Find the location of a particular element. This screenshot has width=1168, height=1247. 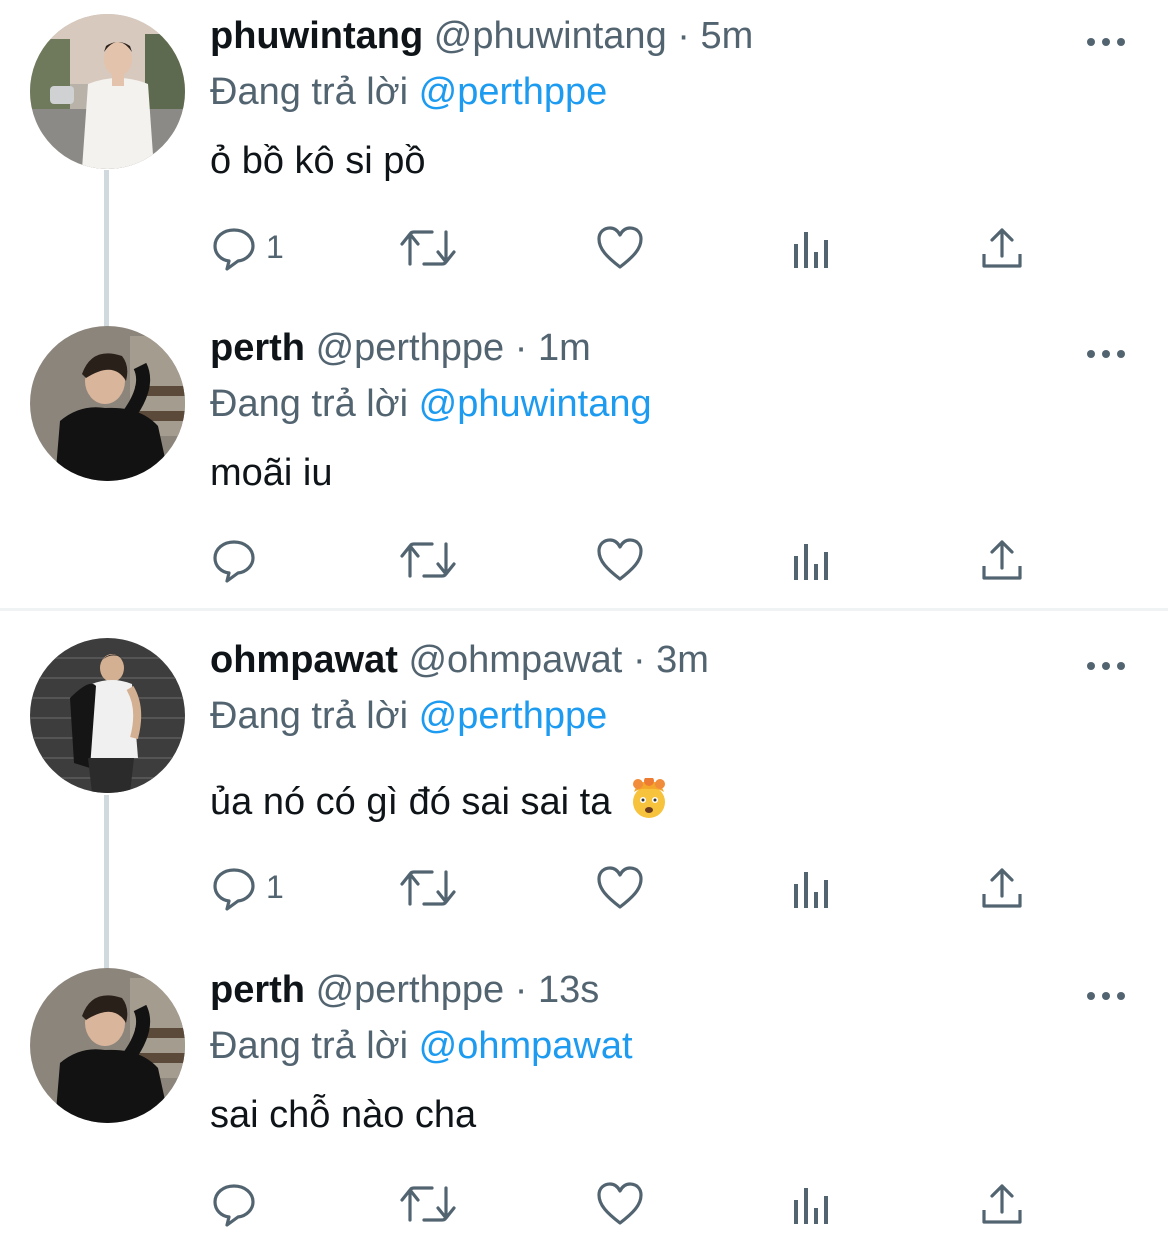

tweet-text-content: ủa nó có gì đó sai sai ta is located at coordinates (411, 802).